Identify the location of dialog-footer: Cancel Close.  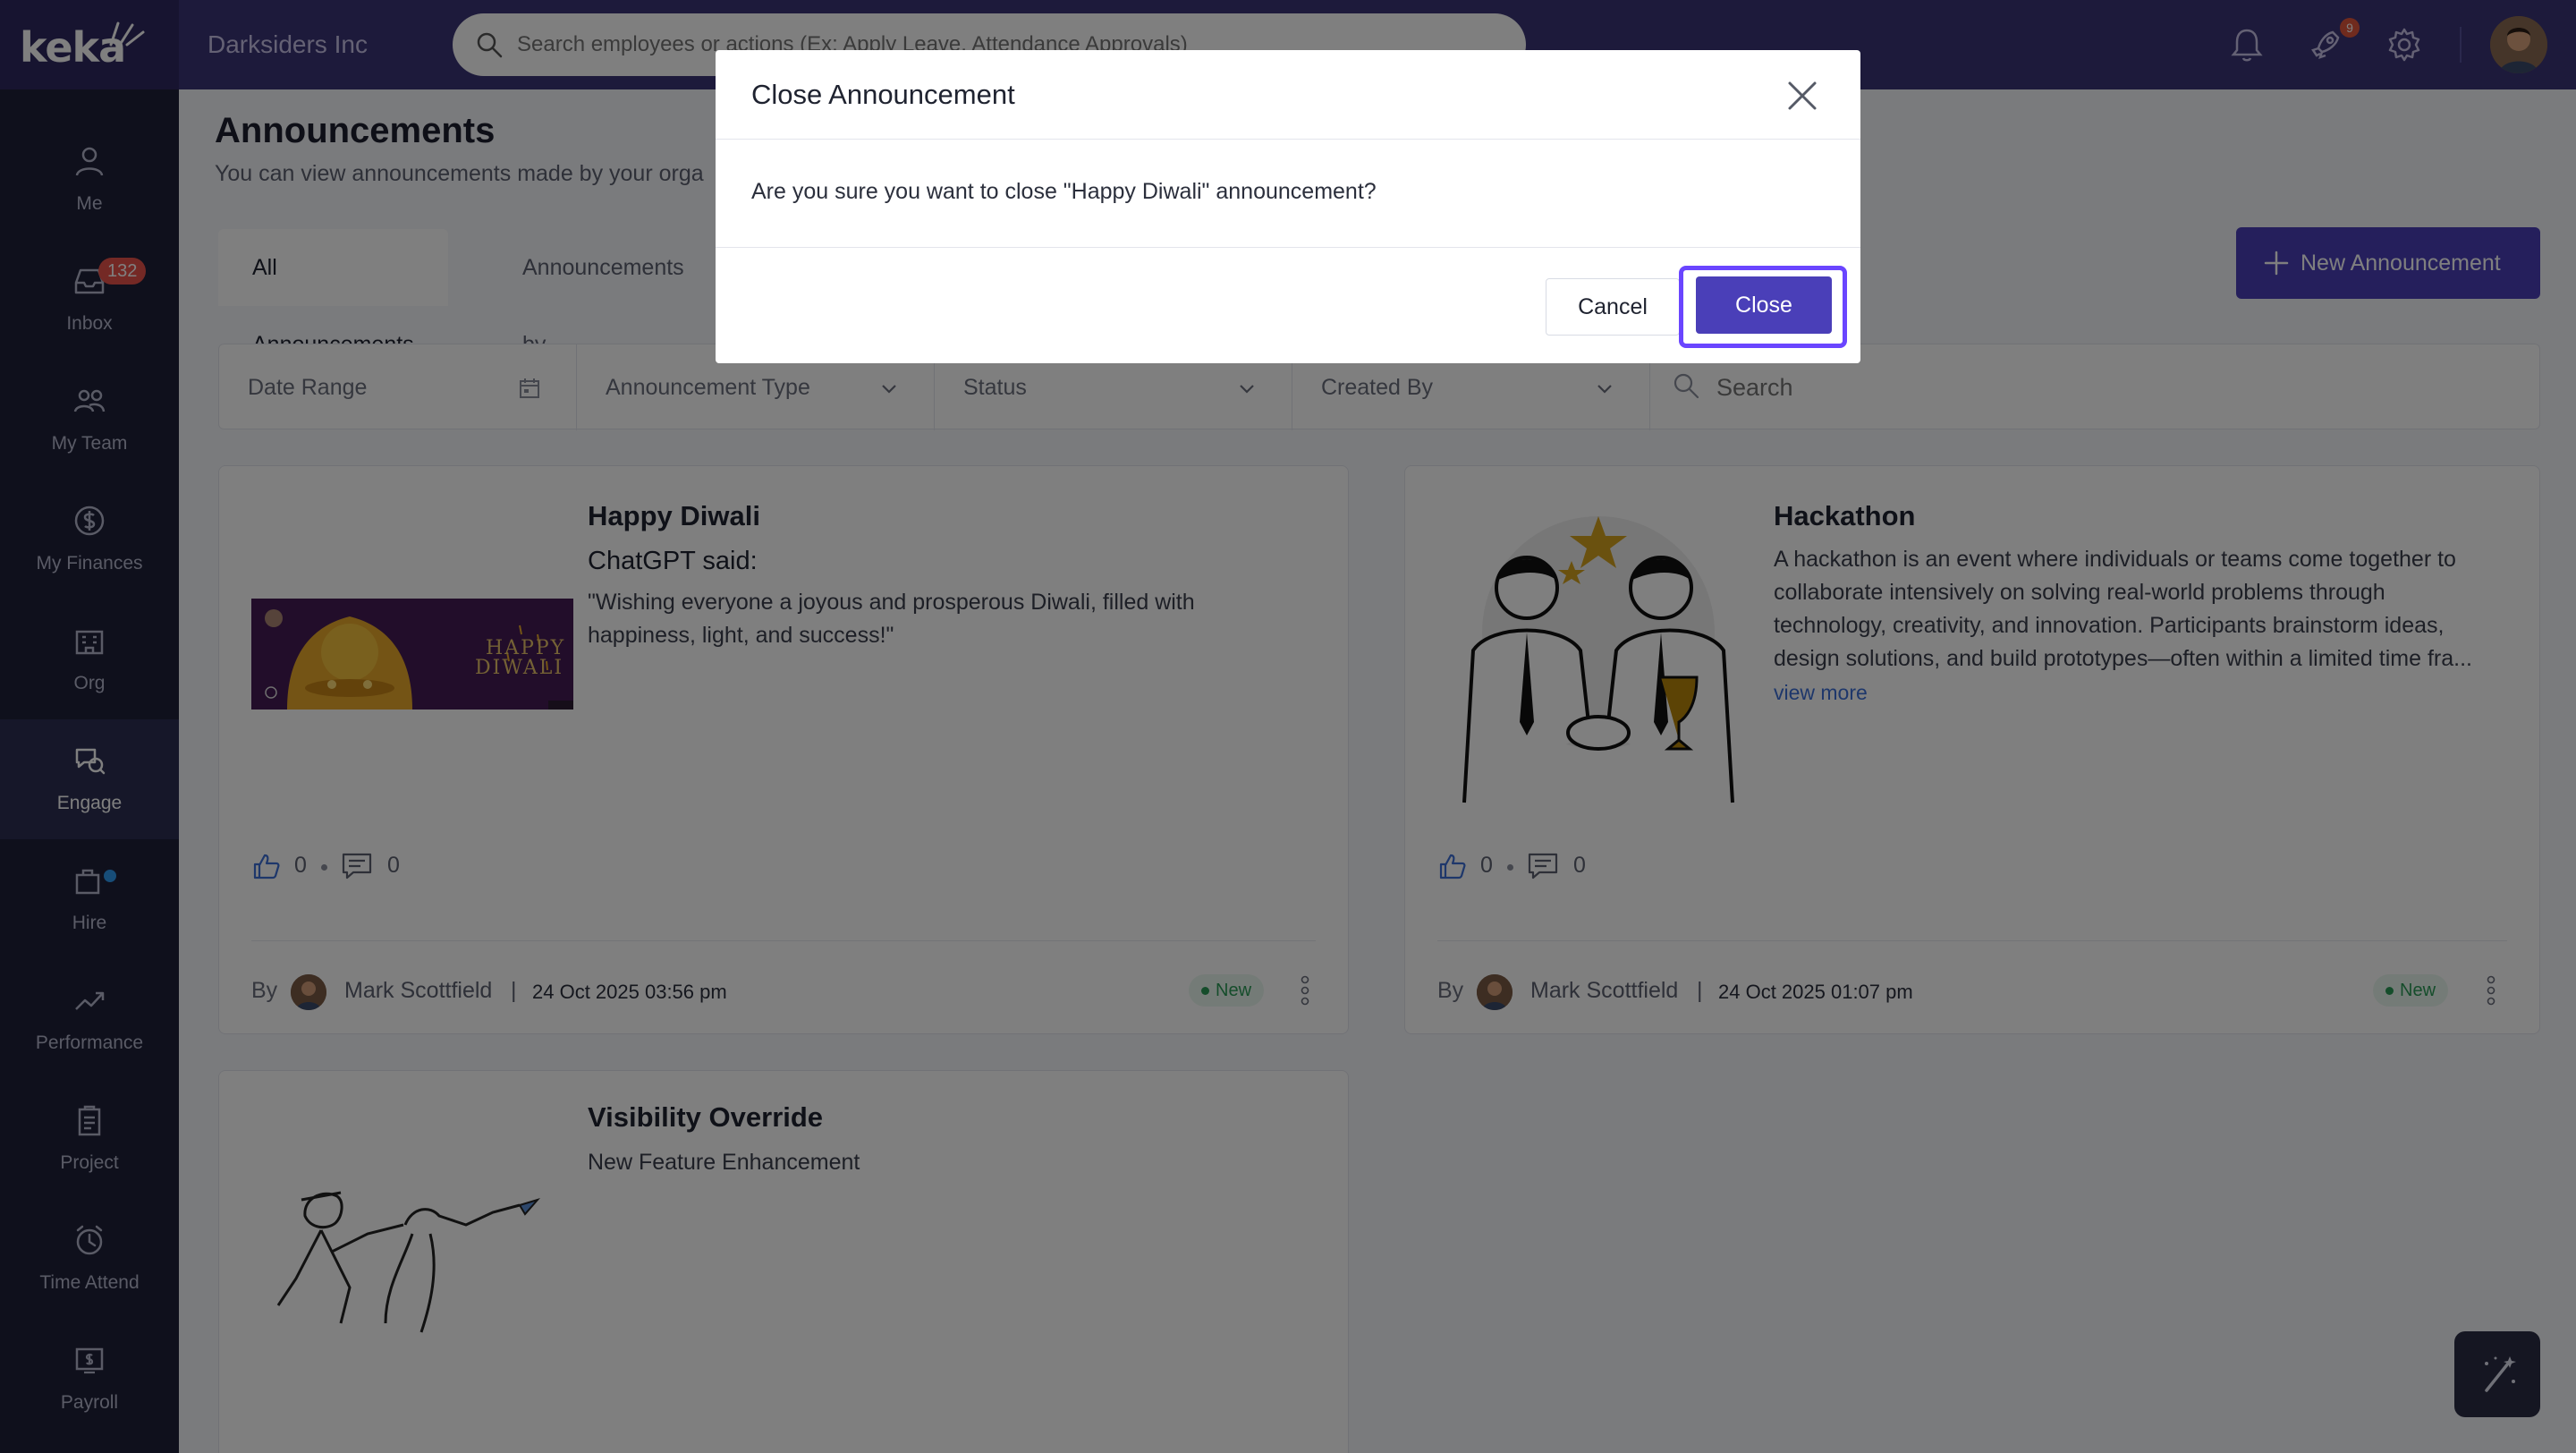
(1288, 305).